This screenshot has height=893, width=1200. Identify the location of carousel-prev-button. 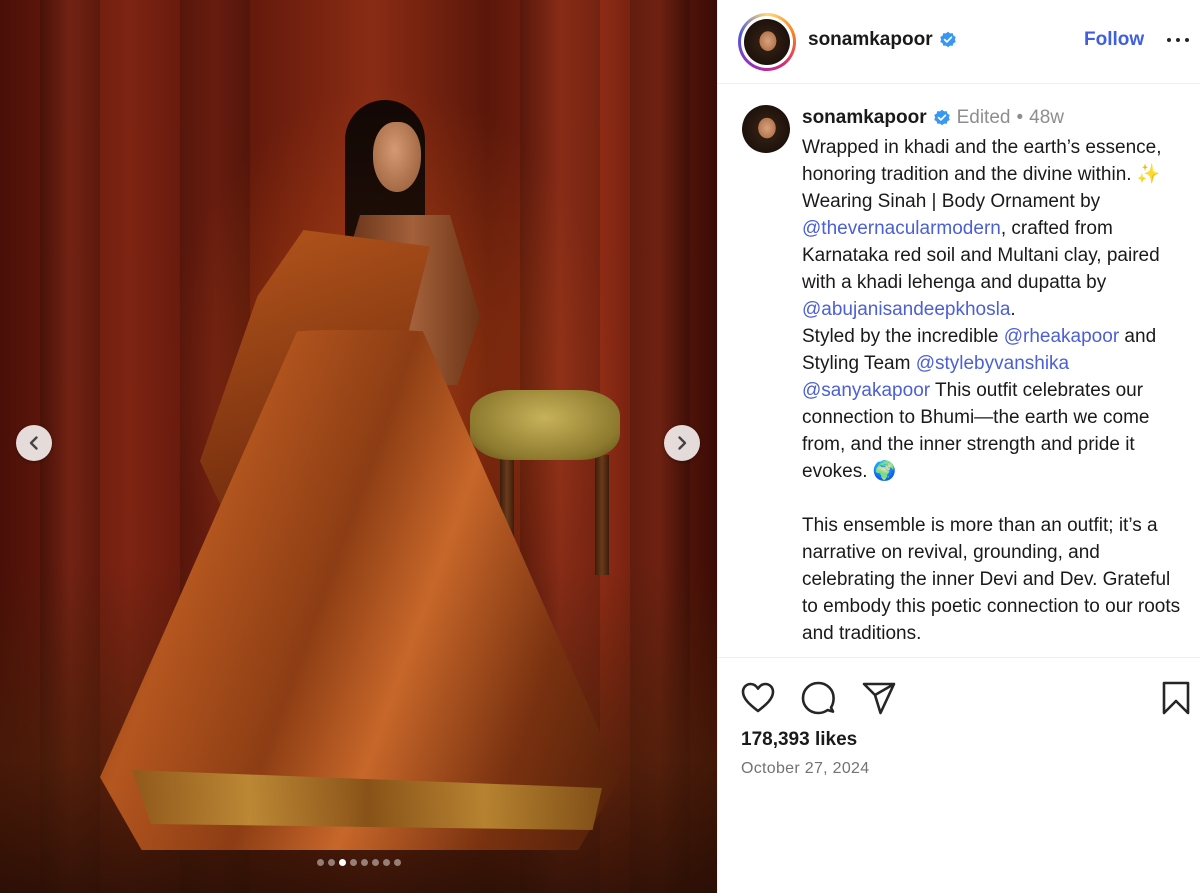
(34, 443).